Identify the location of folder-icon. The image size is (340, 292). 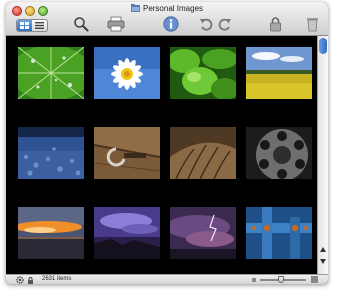
(135, 8).